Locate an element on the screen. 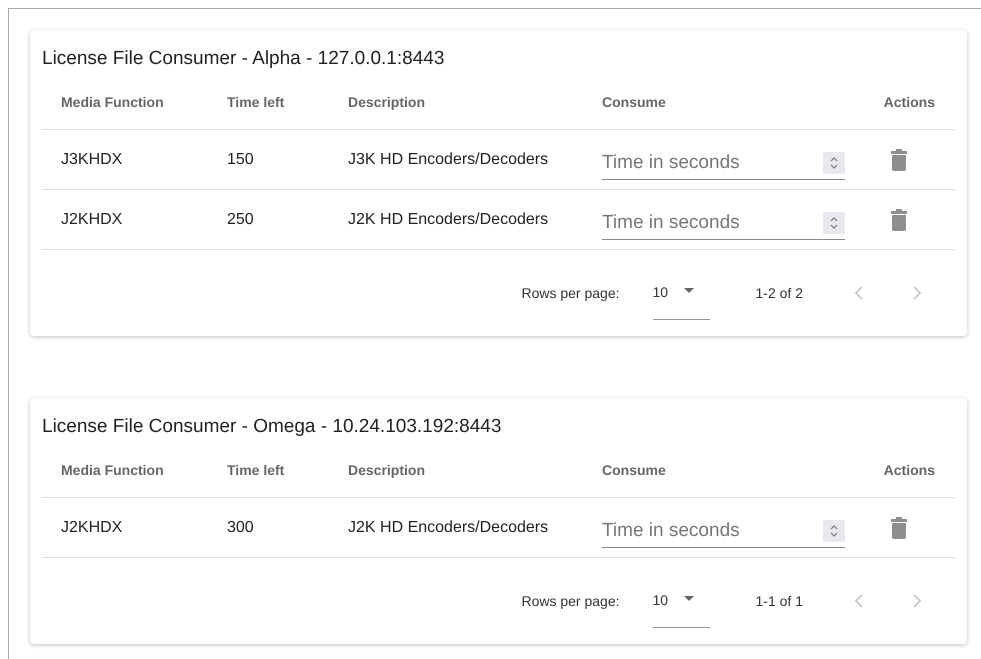  table-cell-text: J3K HD Encoders/Decoders is located at coordinates (448, 160).